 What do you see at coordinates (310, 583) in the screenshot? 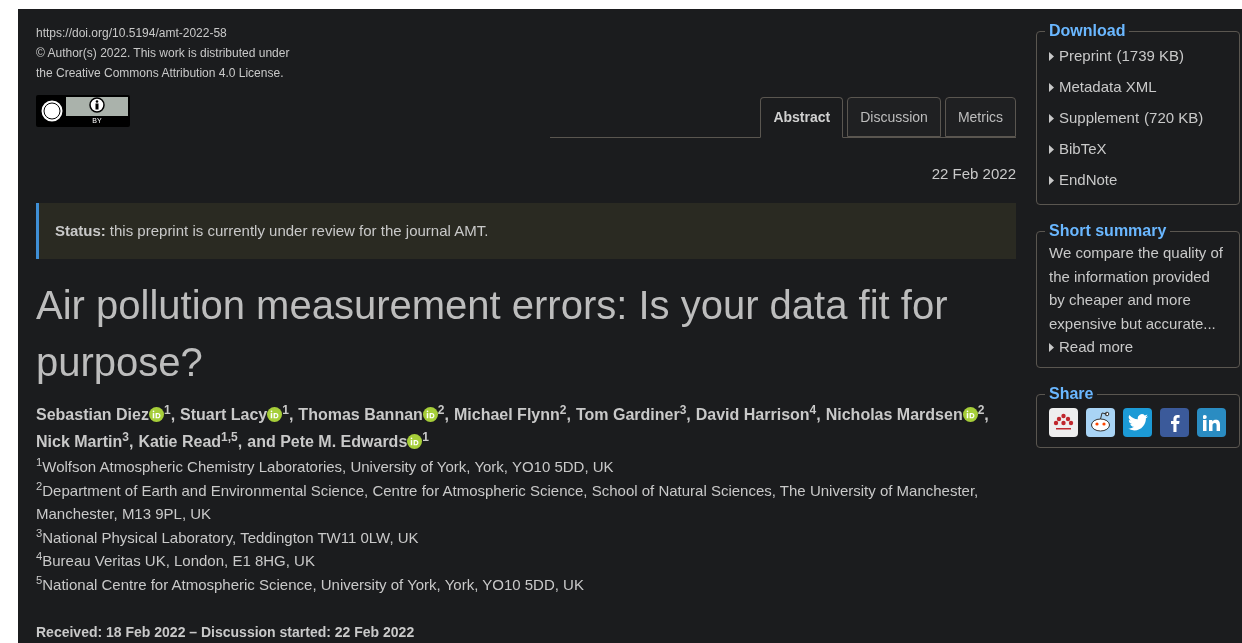
I see `affiliation: $^{5}$National Centre for Atmospheric Science, University of York, York, YO10 5DD, UK` at bounding box center [310, 583].